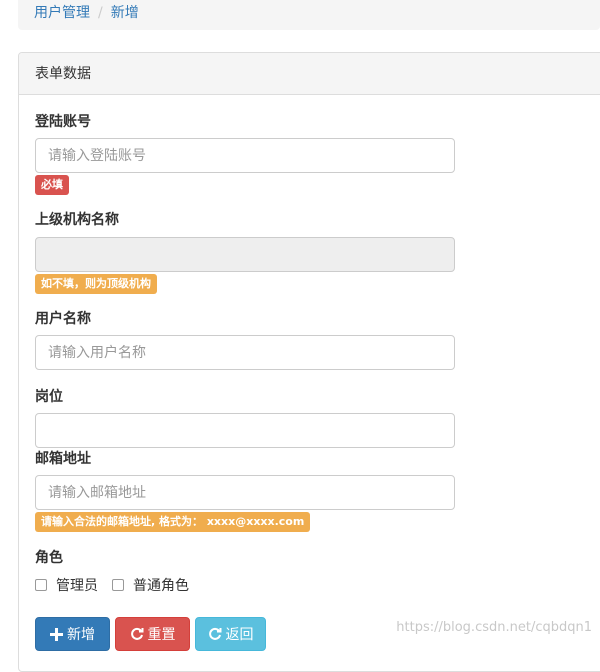 This screenshot has width=600, height=672. I want to click on add-button-label: 新增, so click(81, 635).